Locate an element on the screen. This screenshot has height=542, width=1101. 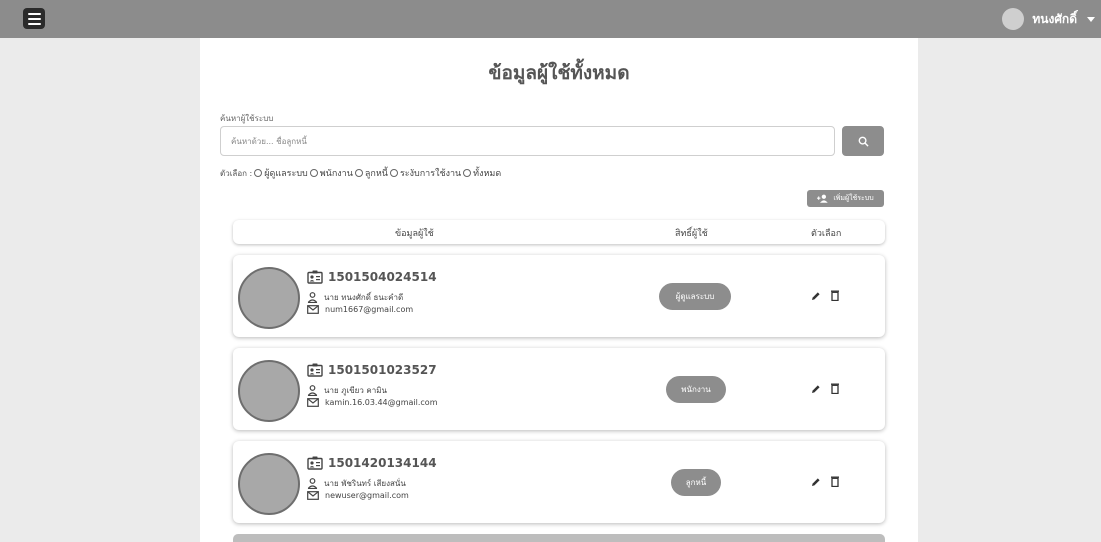
column-options: ตัวเลือก is located at coordinates (826, 234).